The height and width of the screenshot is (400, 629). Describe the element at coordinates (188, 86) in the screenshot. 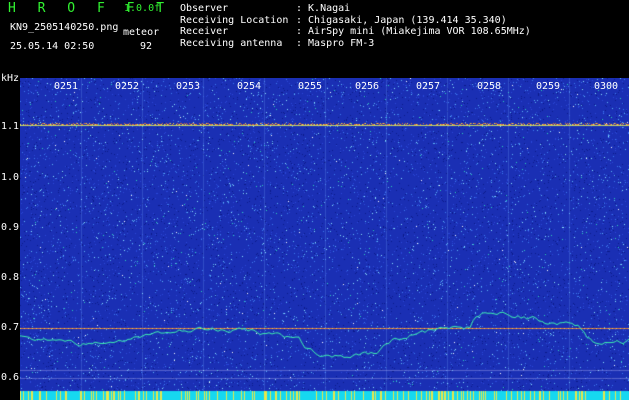

I see `time-tick-label: 0253` at that location.